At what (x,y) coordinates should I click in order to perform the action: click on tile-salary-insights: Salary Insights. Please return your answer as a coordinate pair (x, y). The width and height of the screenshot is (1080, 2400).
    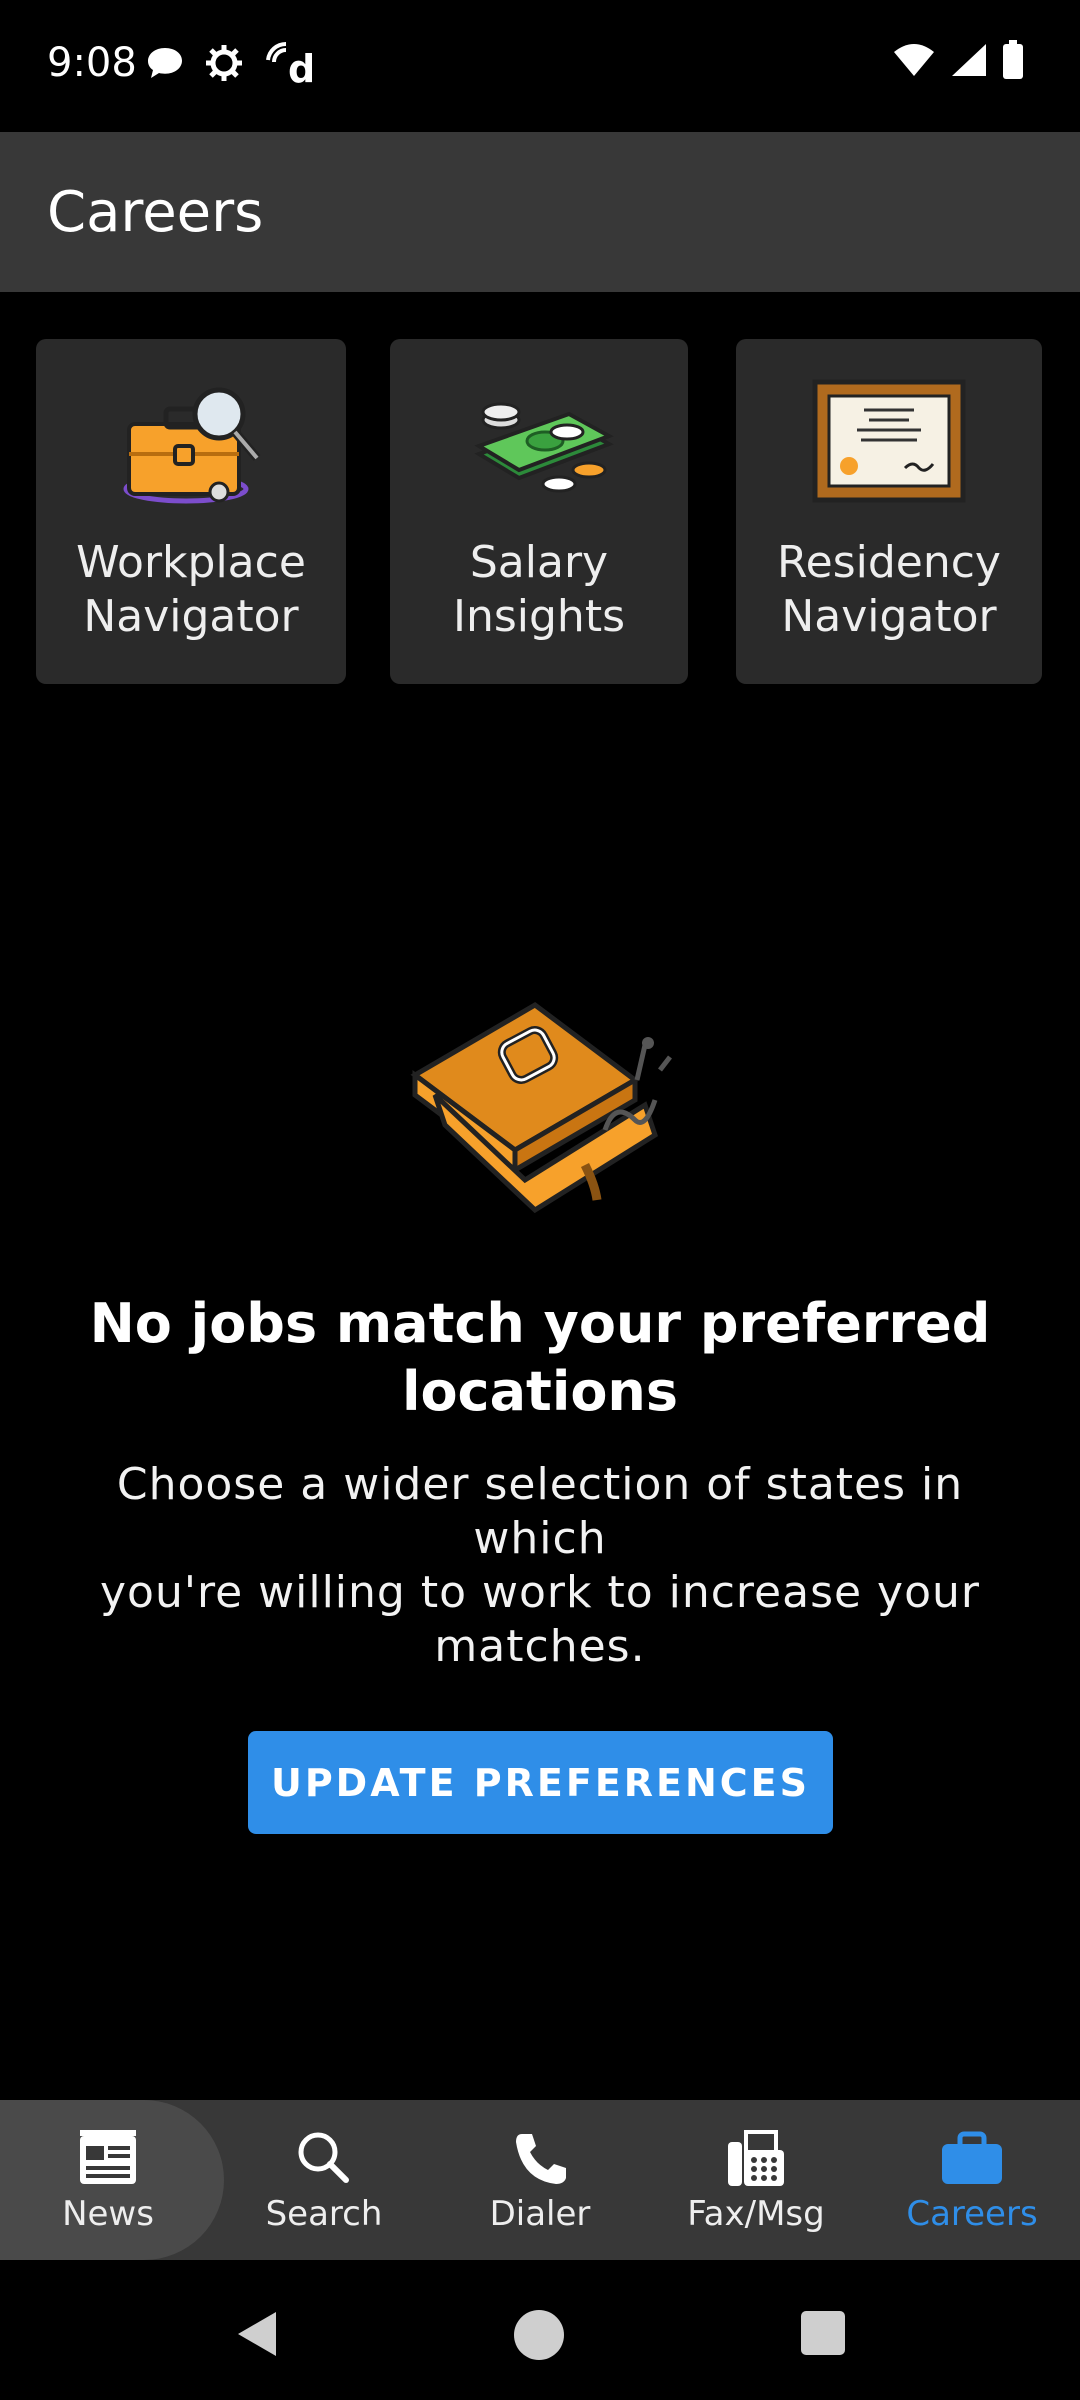
    Looking at the image, I should click on (539, 511).